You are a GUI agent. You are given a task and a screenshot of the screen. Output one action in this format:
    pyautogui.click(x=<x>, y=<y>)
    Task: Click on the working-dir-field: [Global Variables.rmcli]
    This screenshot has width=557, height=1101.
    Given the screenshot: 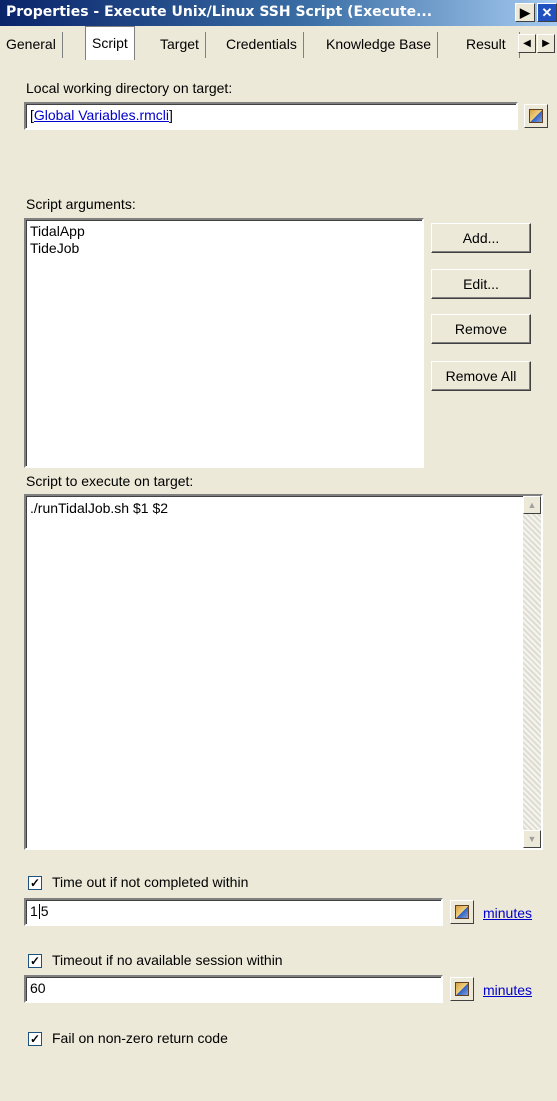 What is the action you would take?
    pyautogui.click(x=271, y=116)
    